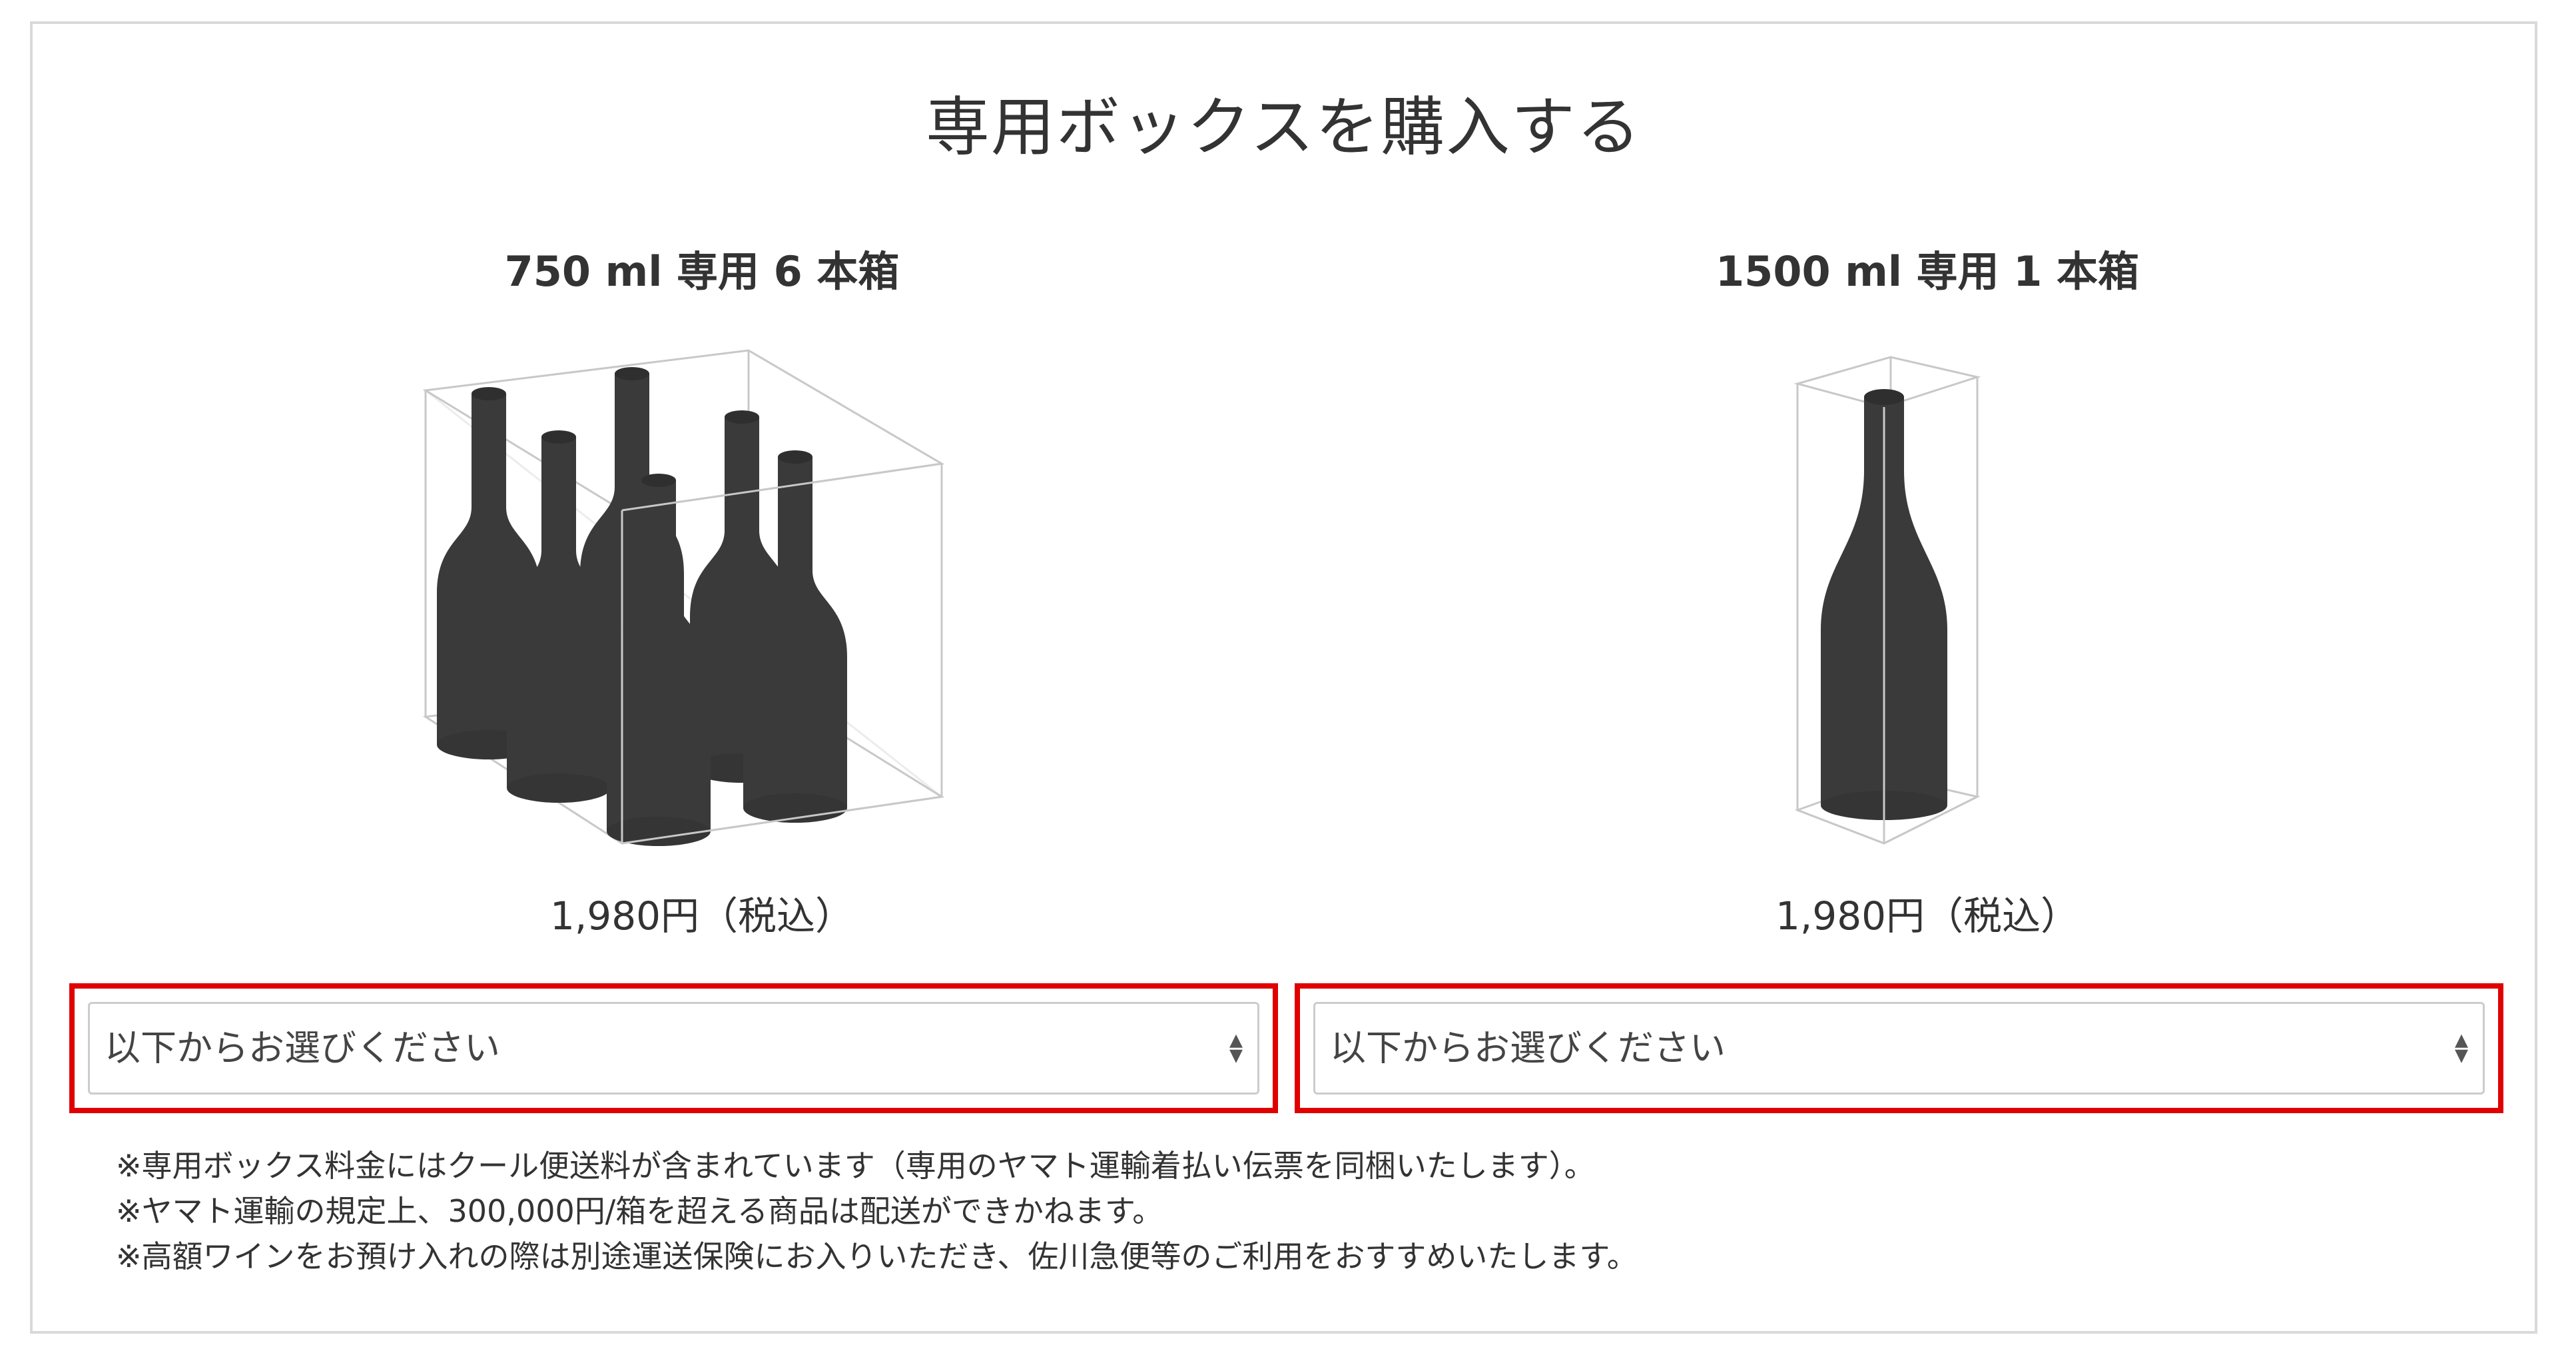  Describe the element at coordinates (1283, 127) in the screenshot. I see `page-title: 専用ボックスを購入する` at that location.